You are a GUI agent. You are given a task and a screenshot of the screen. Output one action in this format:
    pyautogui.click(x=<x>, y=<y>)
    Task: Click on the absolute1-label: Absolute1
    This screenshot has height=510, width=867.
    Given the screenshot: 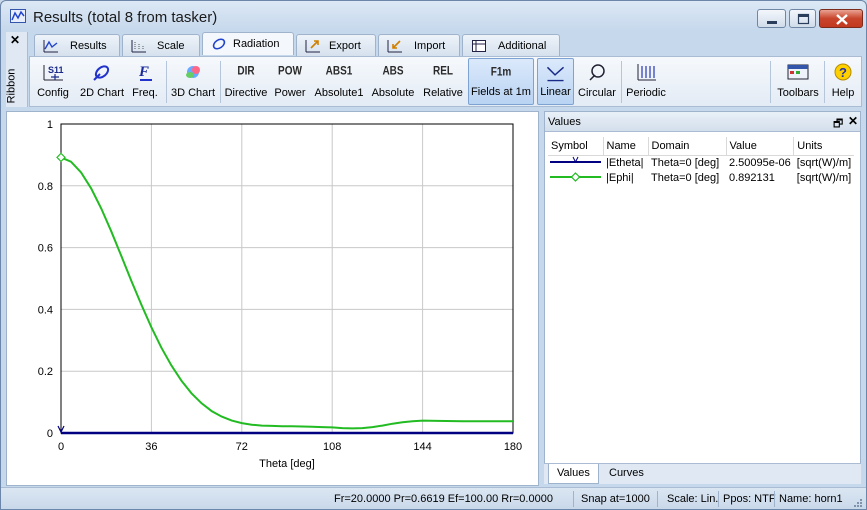 What is the action you would take?
    pyautogui.click(x=339, y=93)
    